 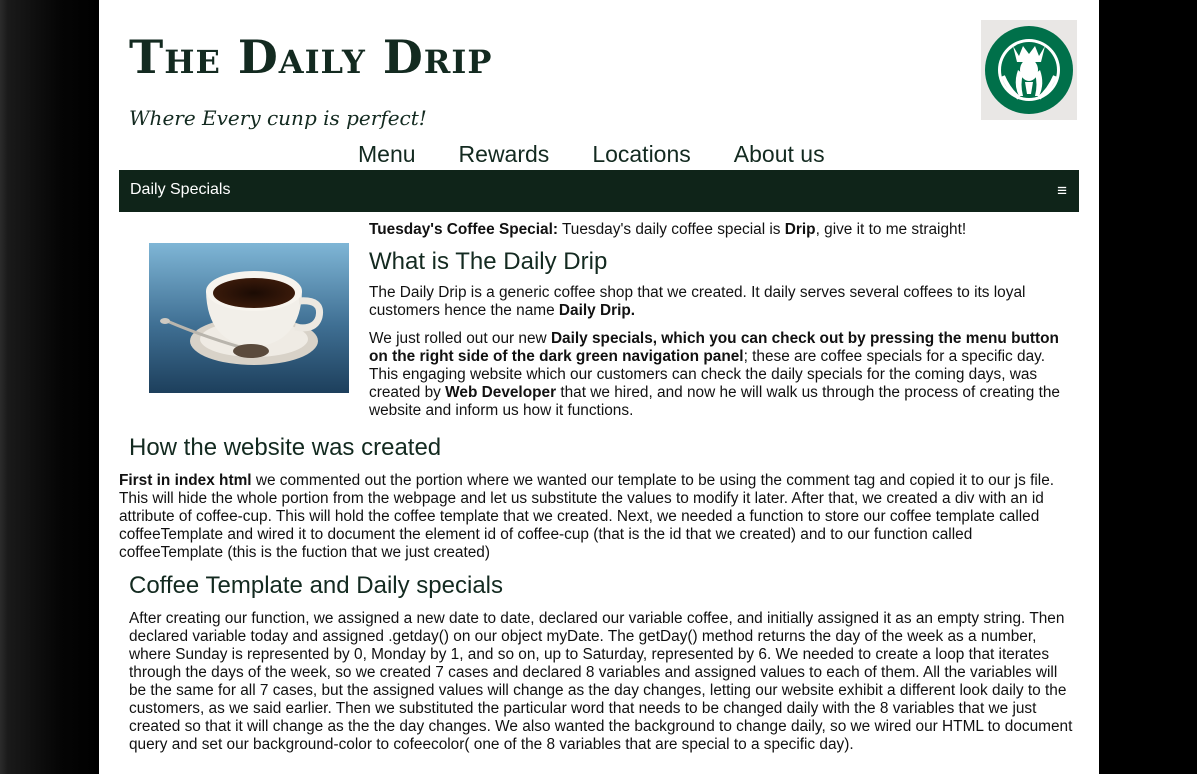 What do you see at coordinates (597, 310) in the screenshot?
I see `what-p1-bold: Daily Drip.` at bounding box center [597, 310].